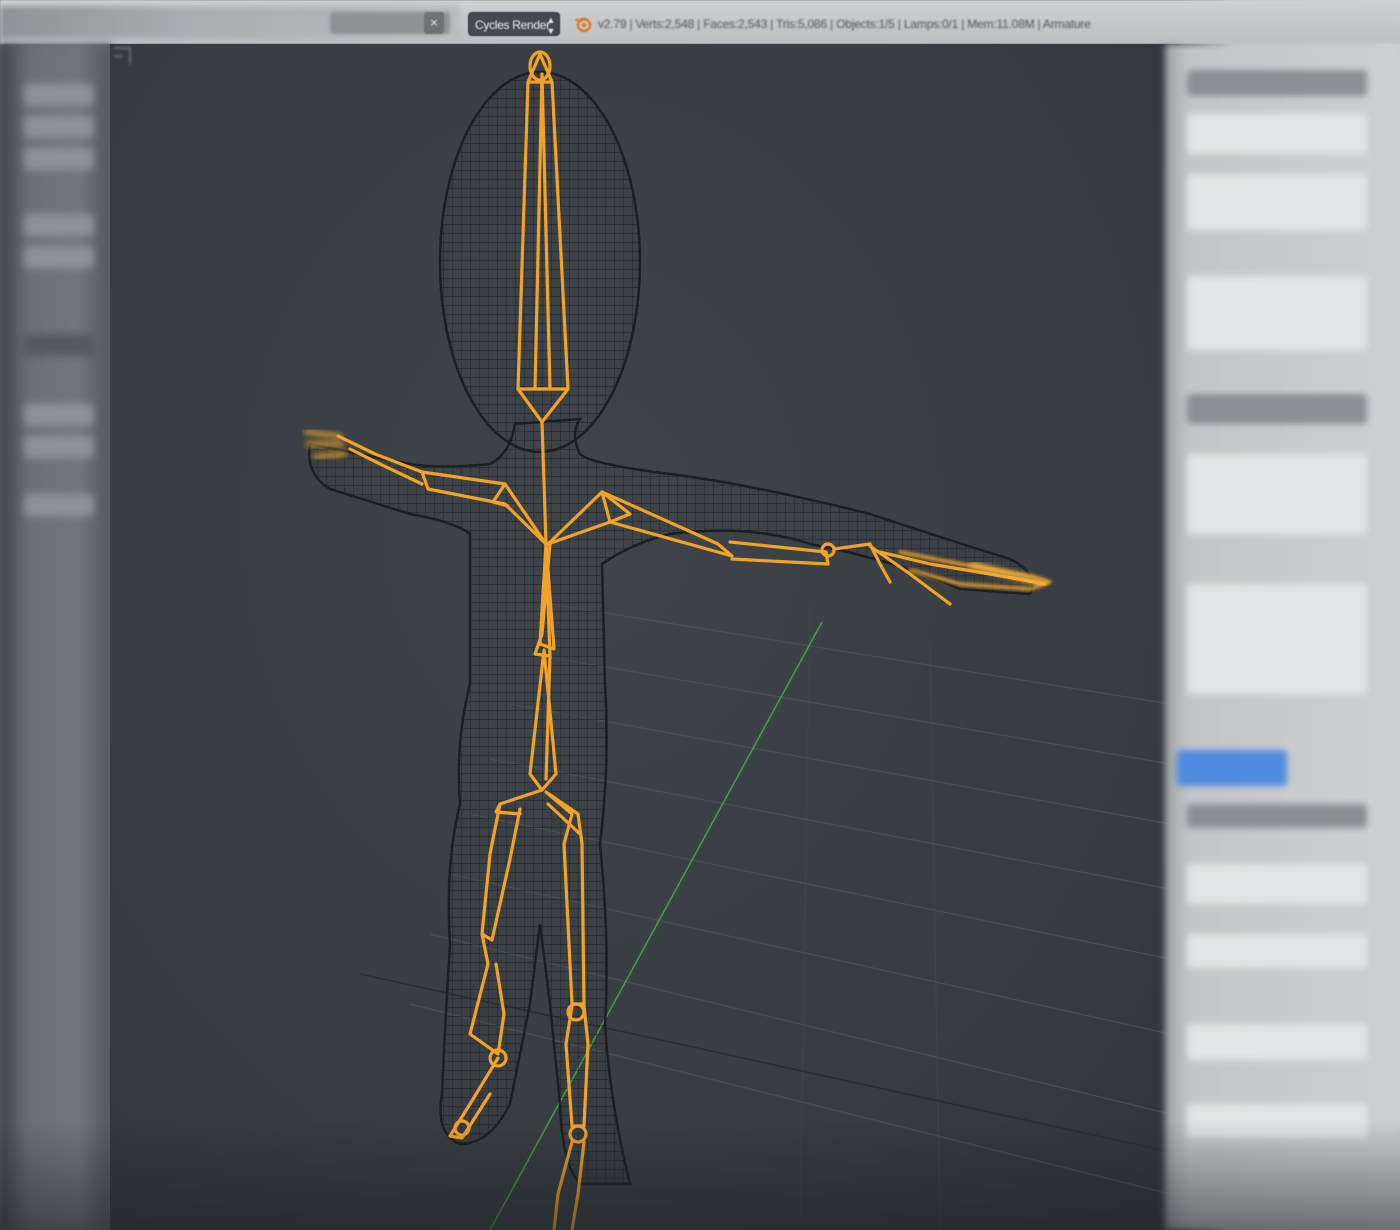 The height and width of the screenshot is (1230, 1400). I want to click on select-arrows-icon: ▲ ▼, so click(550, 25).